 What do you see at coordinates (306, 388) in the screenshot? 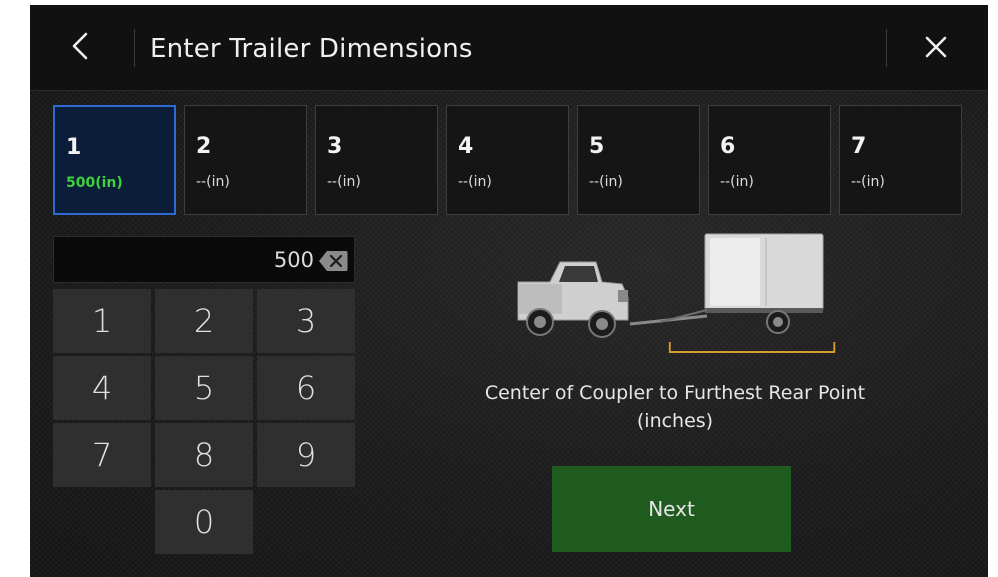
I see `key-6: 6` at bounding box center [306, 388].